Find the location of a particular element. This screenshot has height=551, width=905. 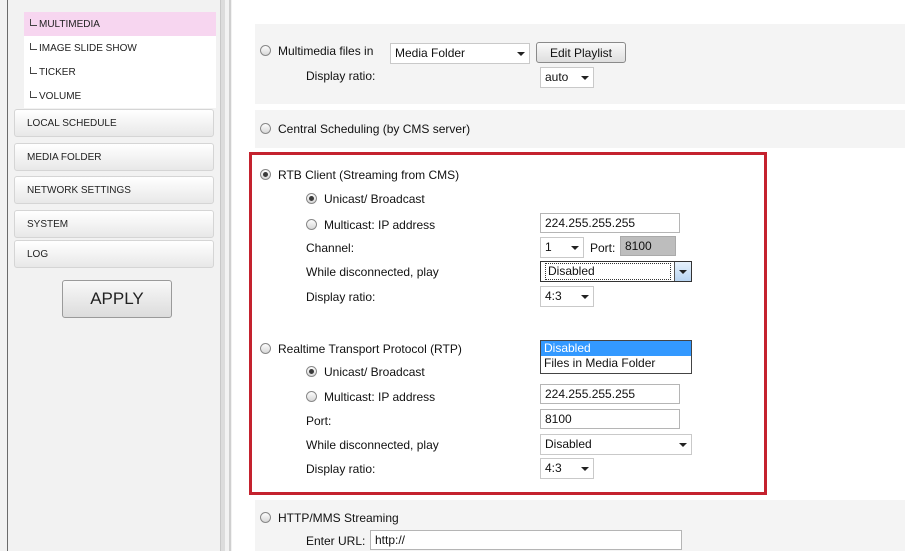

multimedia-ratio-select: auto is located at coordinates (567, 77).